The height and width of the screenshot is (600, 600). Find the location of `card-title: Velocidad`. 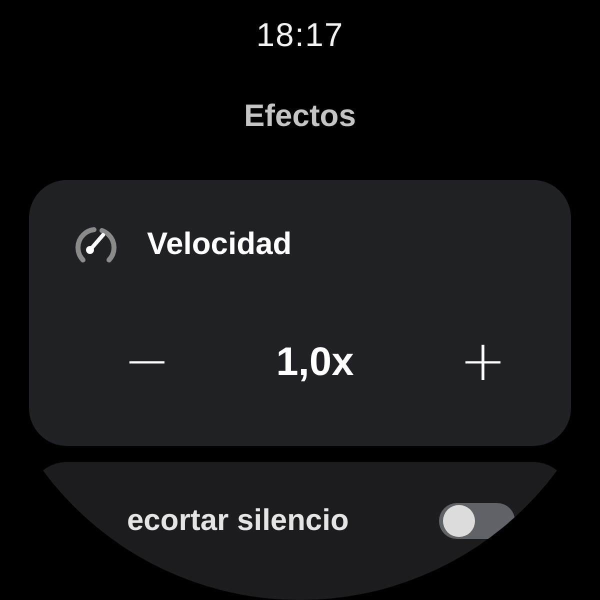

card-title: Velocidad is located at coordinates (219, 244).